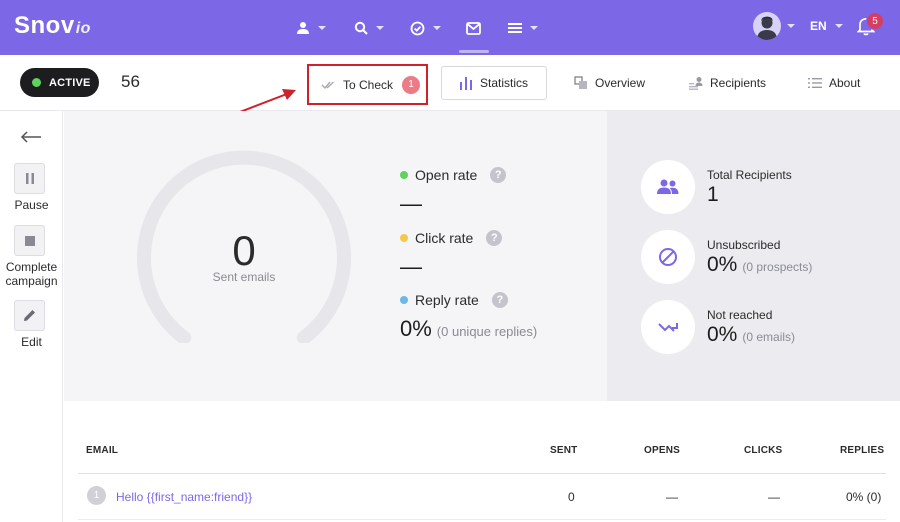 This screenshot has height=522, width=900. I want to click on total-recipients-icon-circle, so click(668, 187).